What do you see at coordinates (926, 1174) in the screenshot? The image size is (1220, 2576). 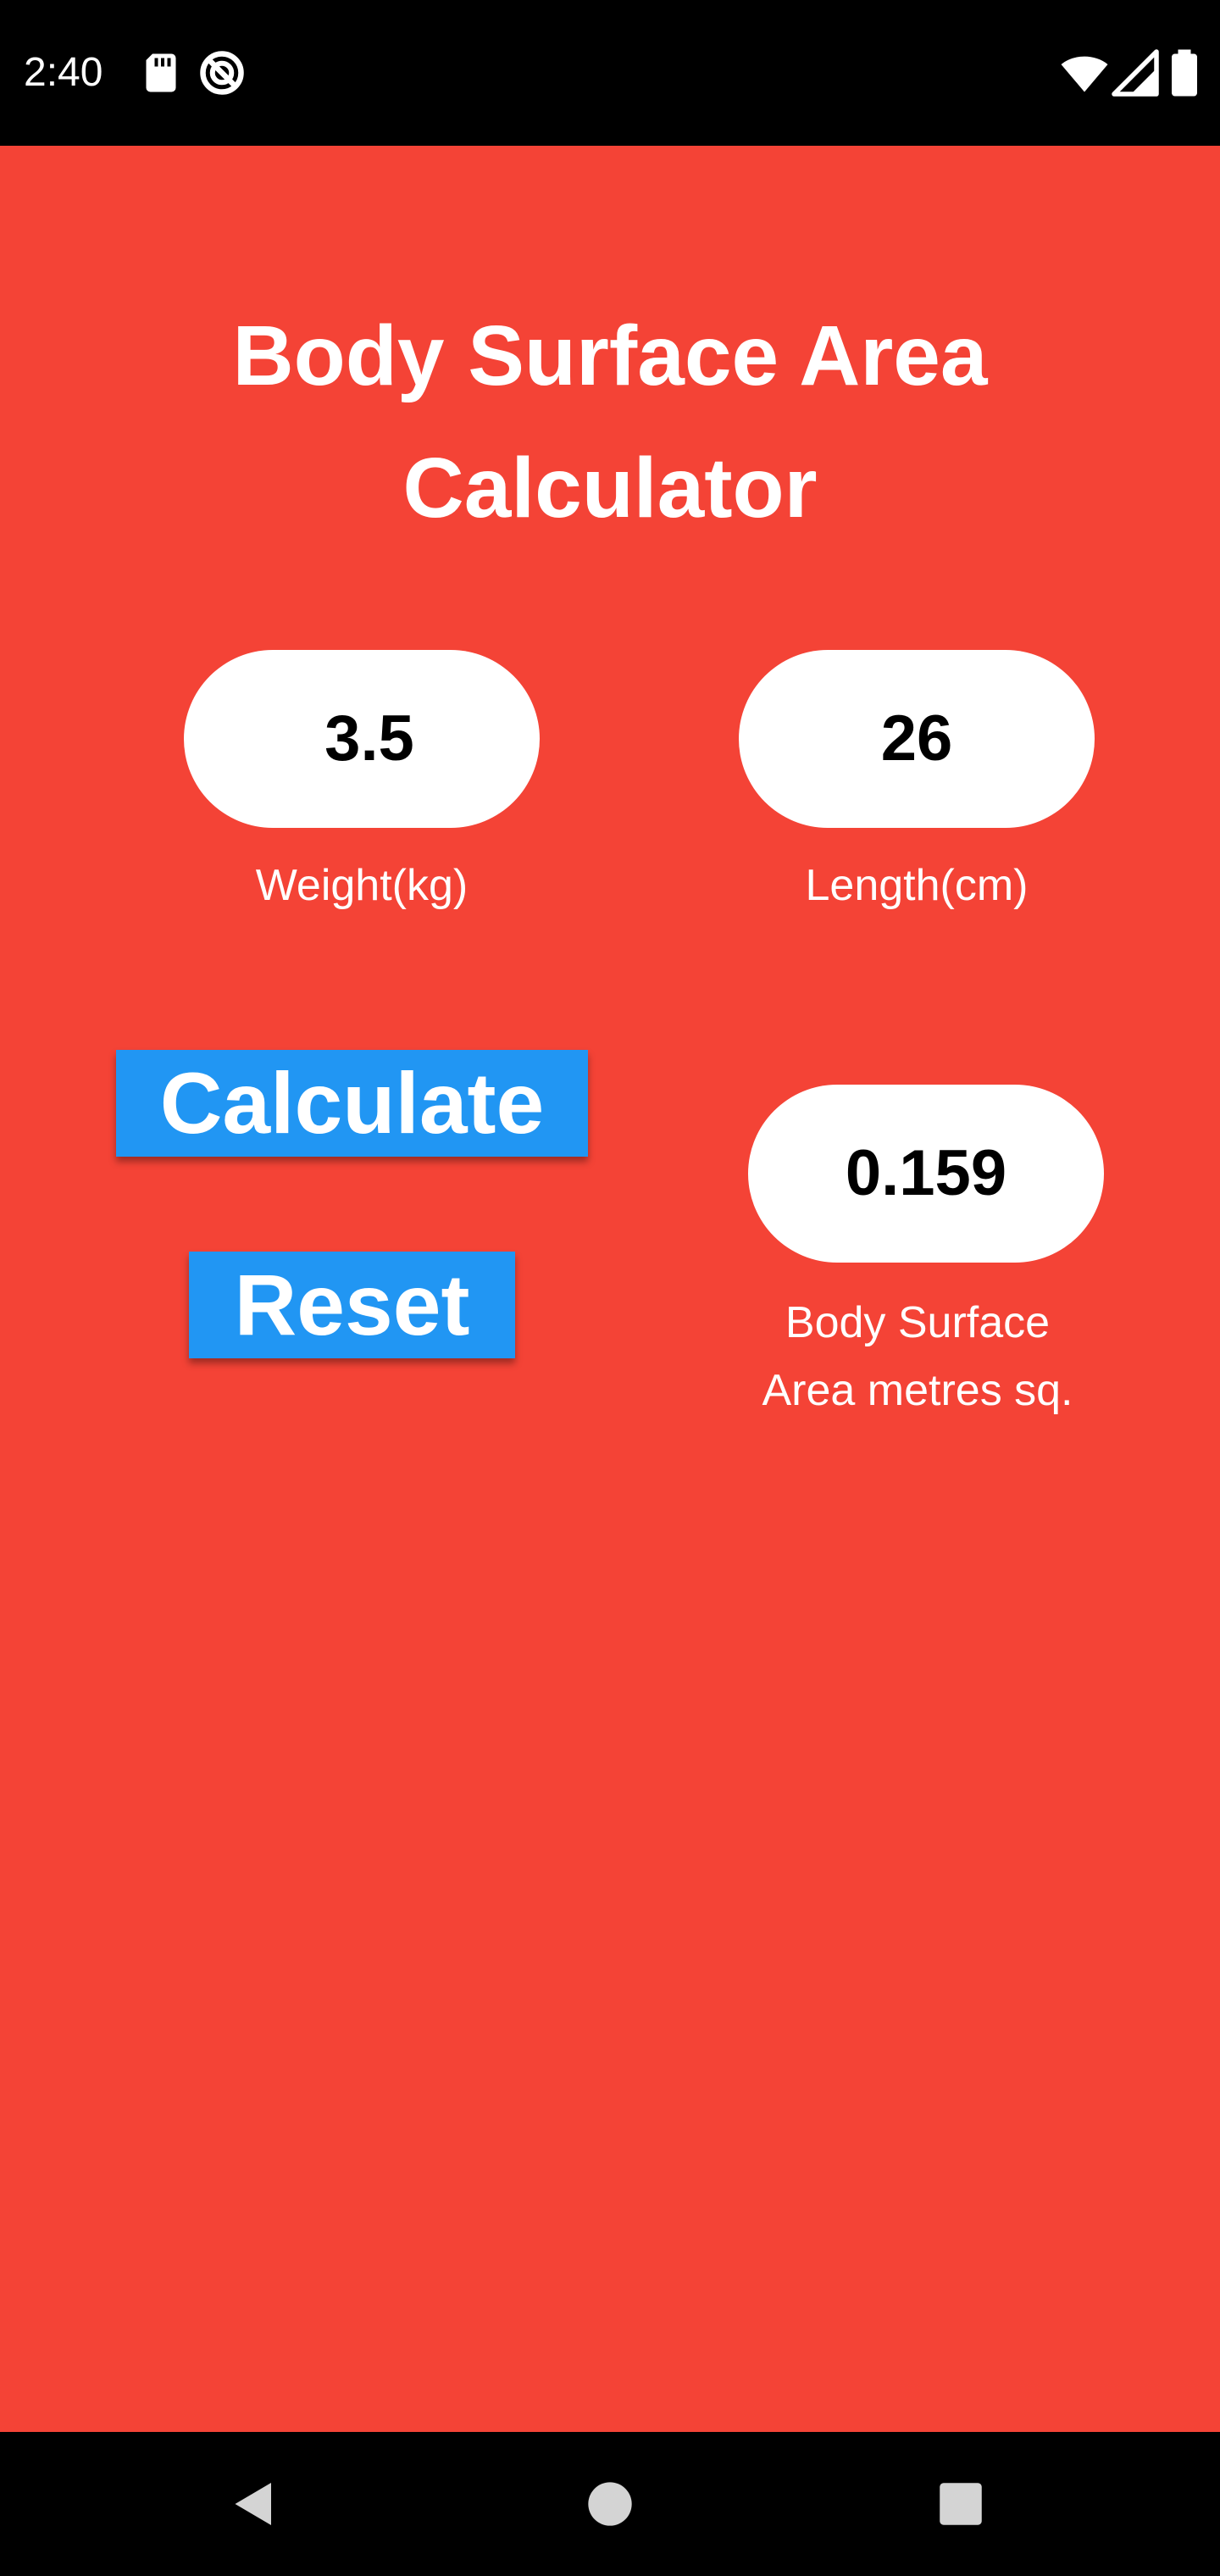 I see `result-field: 0.159` at bounding box center [926, 1174].